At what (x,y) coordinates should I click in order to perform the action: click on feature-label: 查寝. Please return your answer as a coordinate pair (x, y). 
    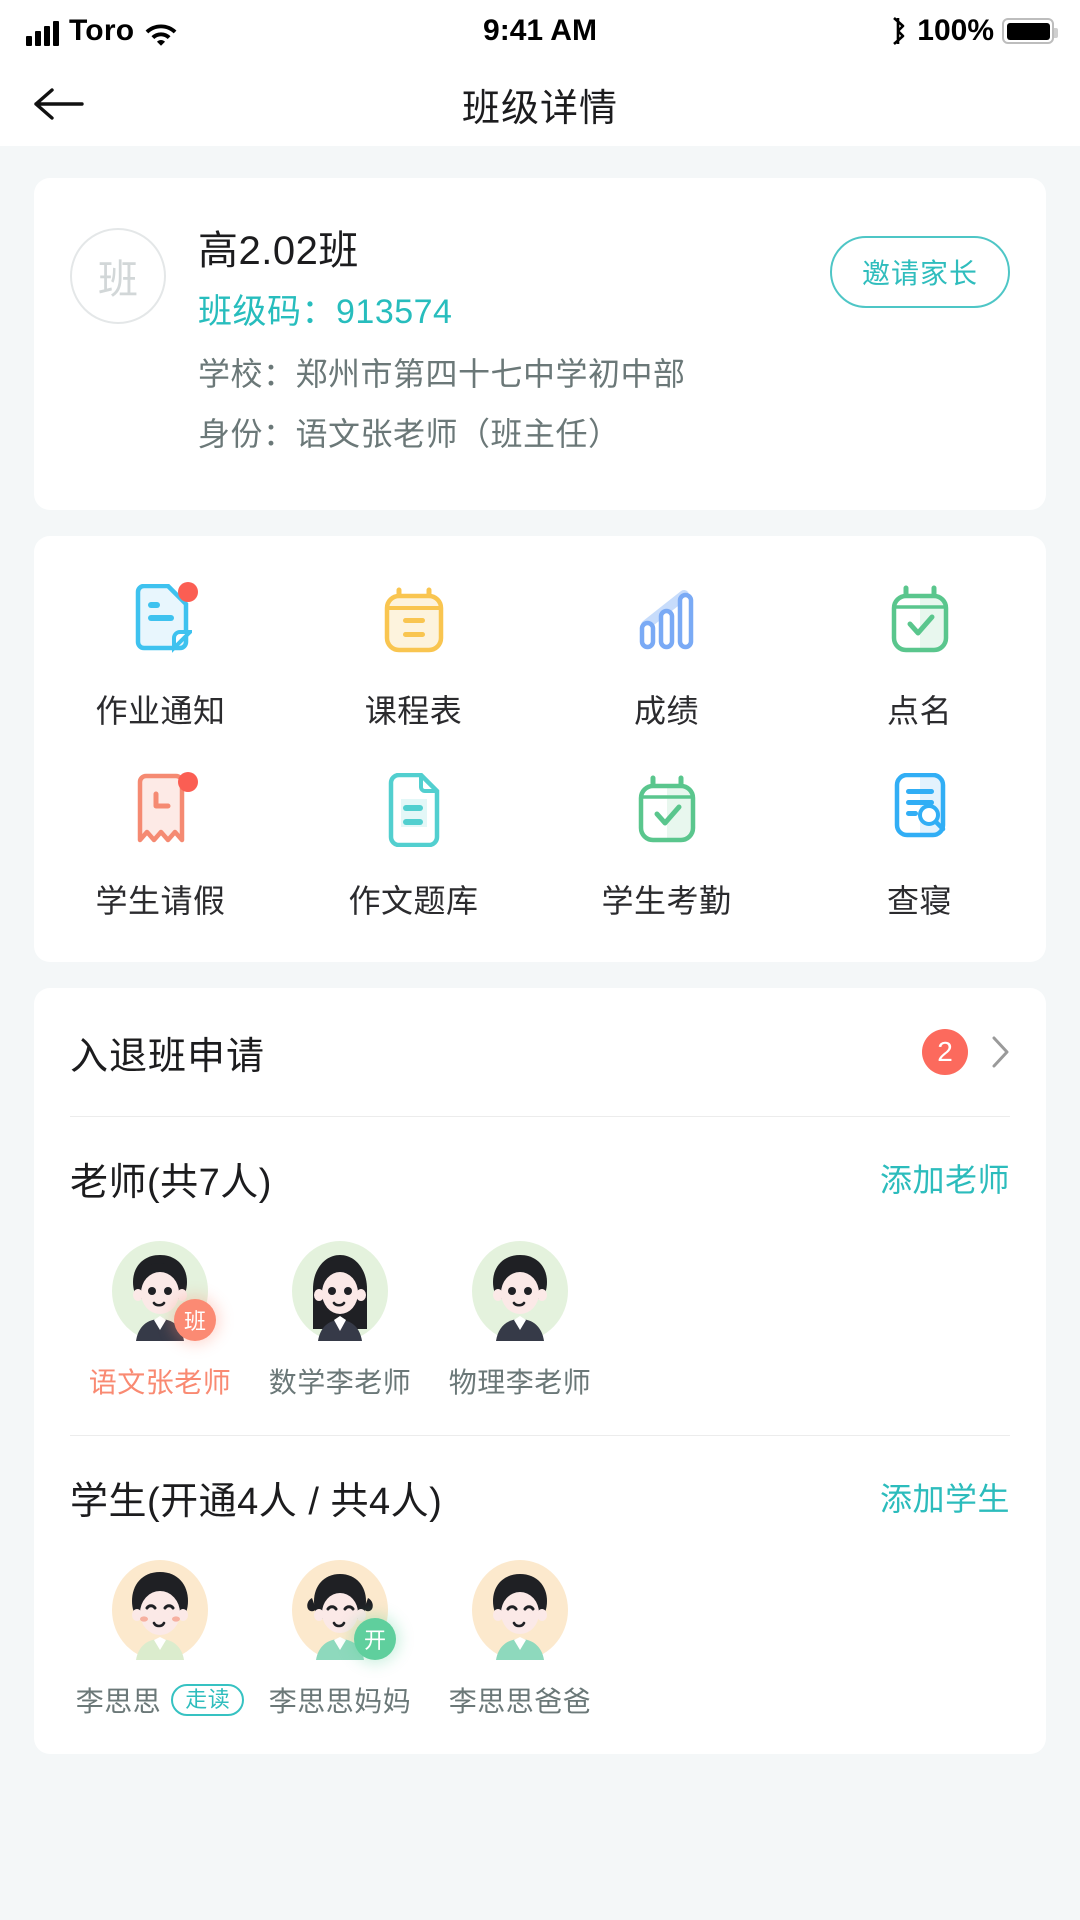
    Looking at the image, I should click on (919, 901).